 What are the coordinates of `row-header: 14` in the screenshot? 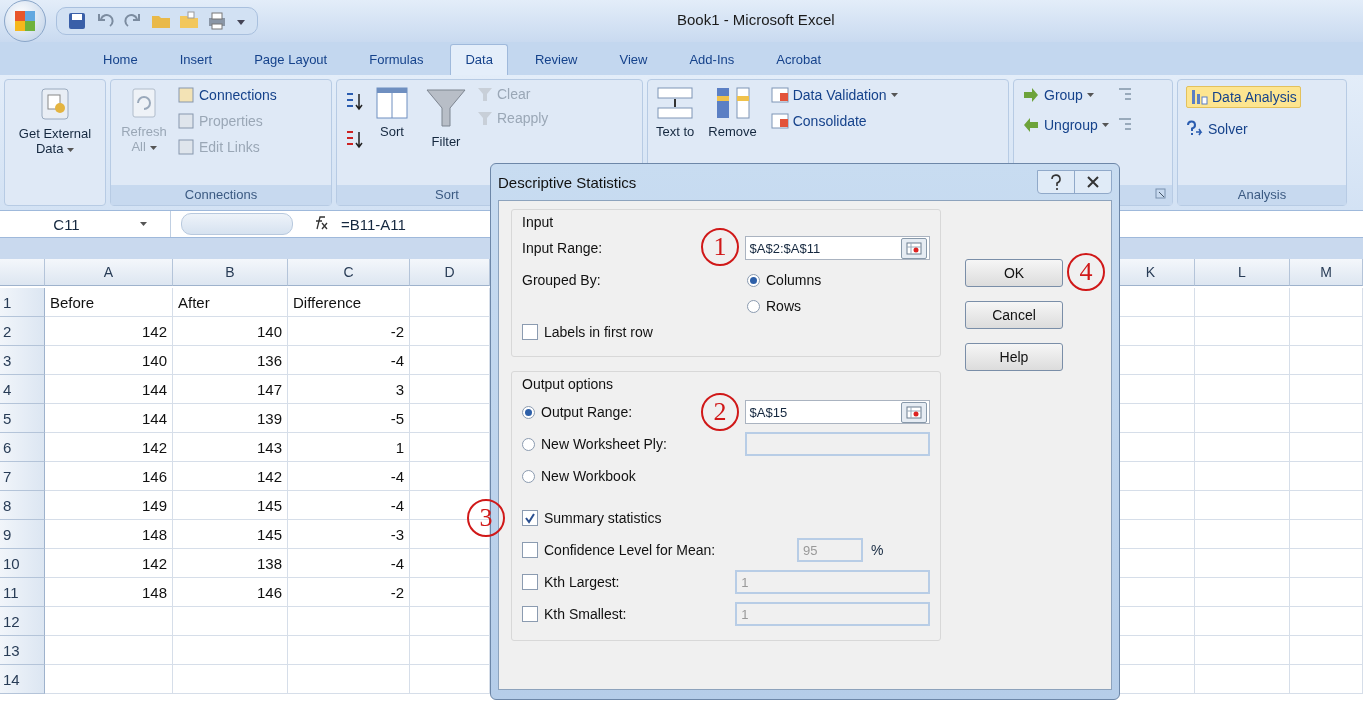 It's located at (22, 679).